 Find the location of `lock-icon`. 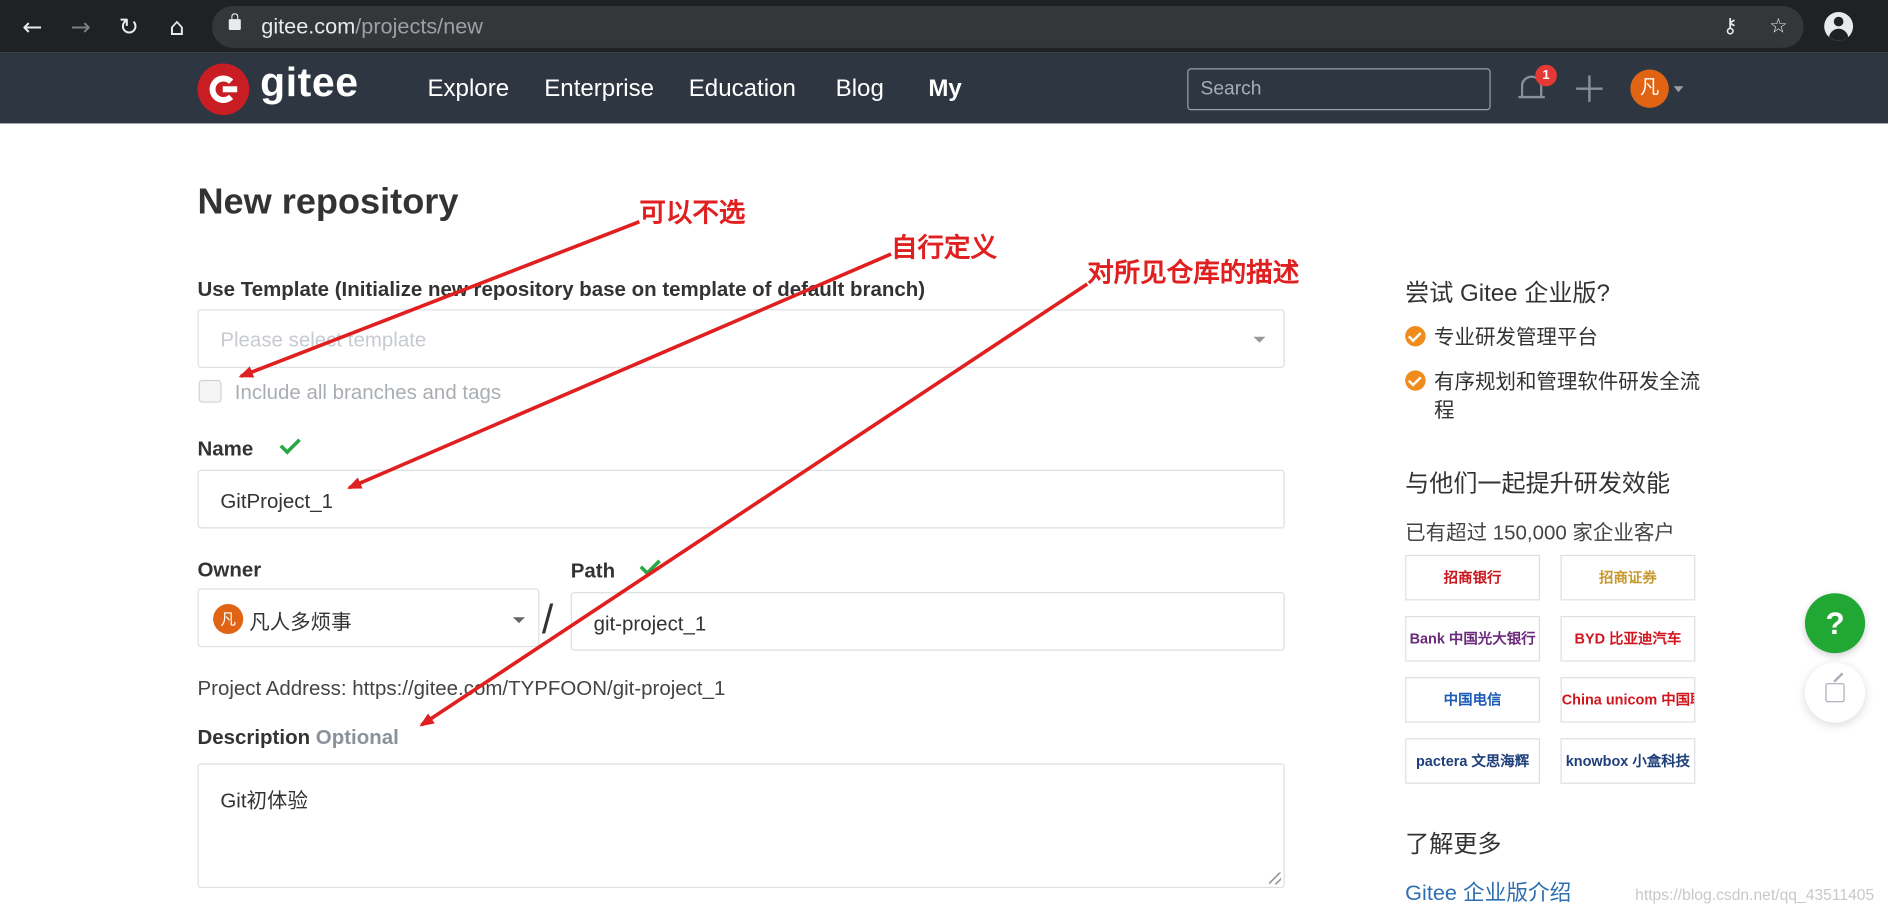

lock-icon is located at coordinates (234, 21).